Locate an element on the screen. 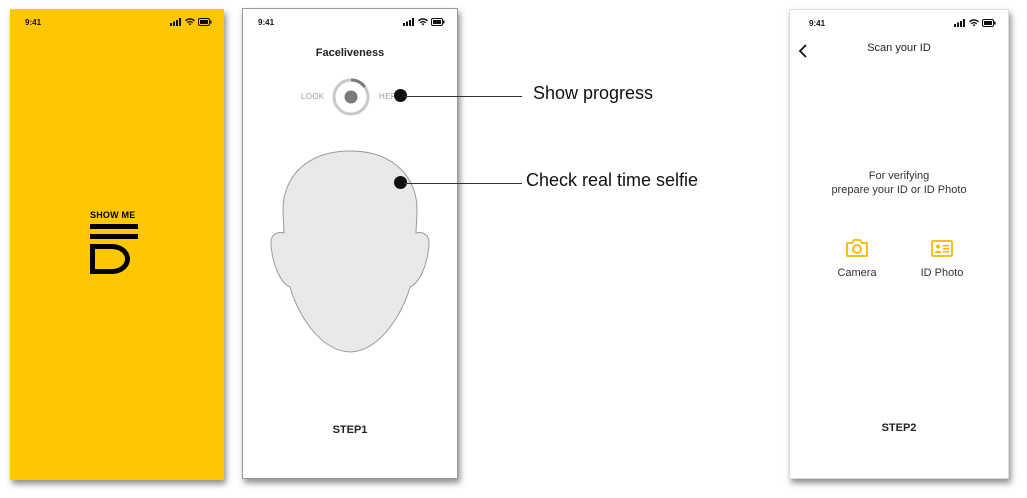  annotation-line-selfie is located at coordinates (463, 183).